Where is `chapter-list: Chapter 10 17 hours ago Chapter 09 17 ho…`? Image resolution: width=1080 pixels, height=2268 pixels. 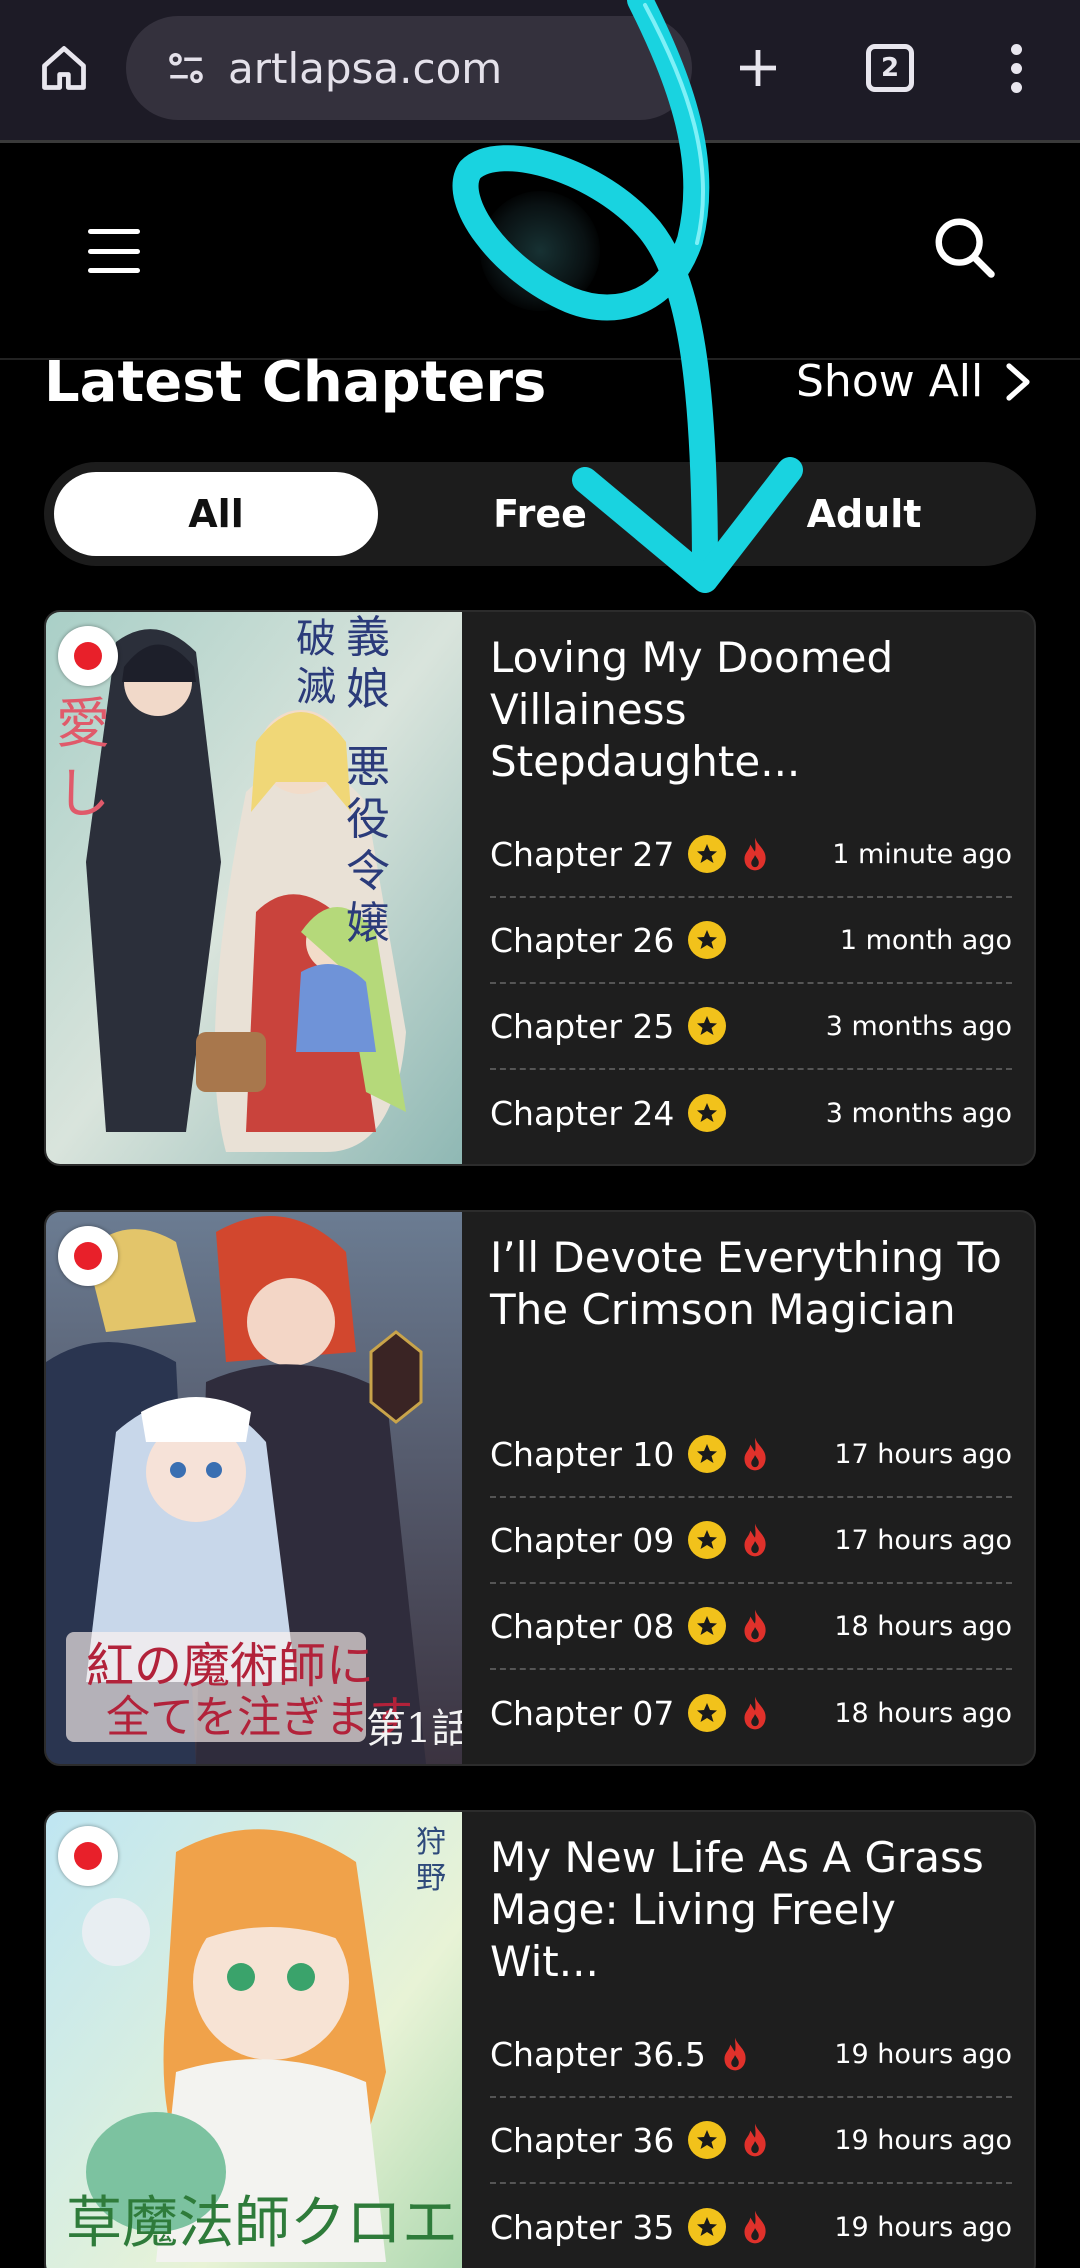
chapter-list: Chapter 10 17 hours ago Chapter 09 17 ho… is located at coordinates (751, 1584).